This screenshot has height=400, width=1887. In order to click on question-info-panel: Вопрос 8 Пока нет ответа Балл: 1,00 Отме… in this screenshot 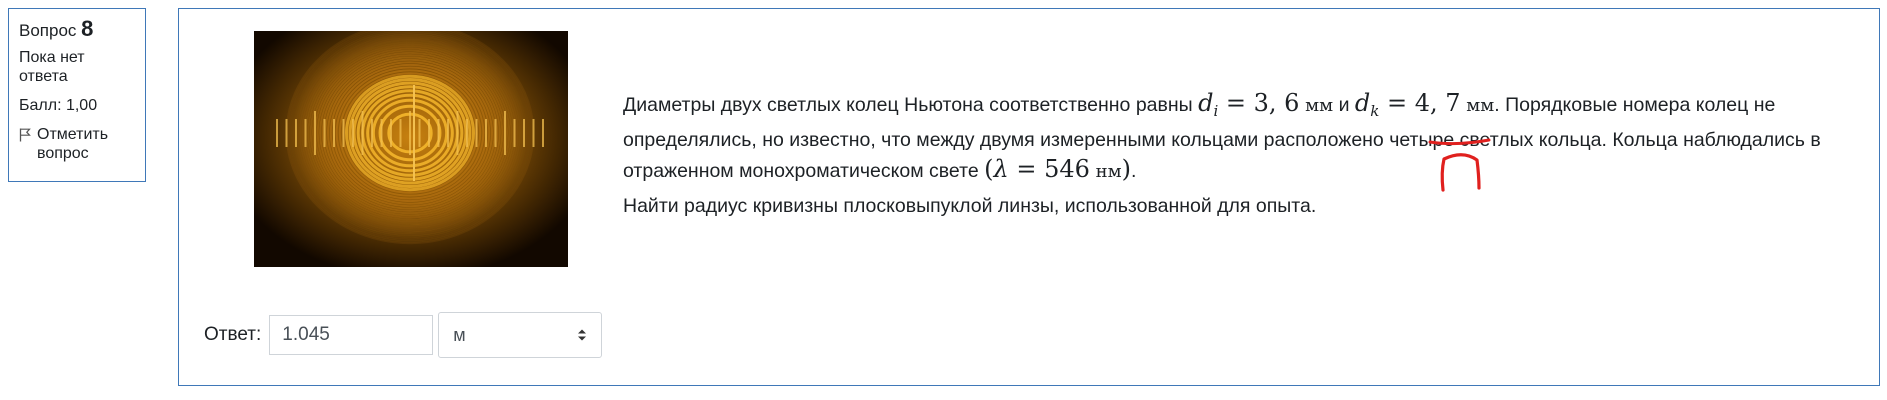, I will do `click(77, 95)`.